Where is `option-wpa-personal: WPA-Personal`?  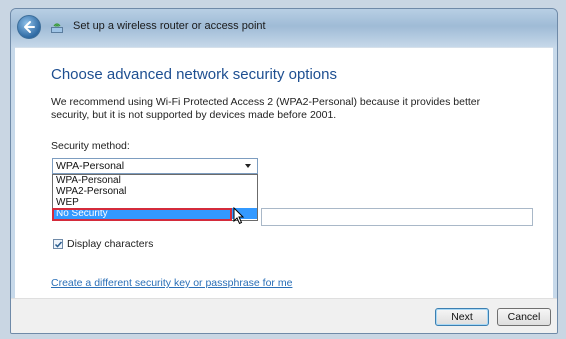 option-wpa-personal: WPA-Personal is located at coordinates (155, 180).